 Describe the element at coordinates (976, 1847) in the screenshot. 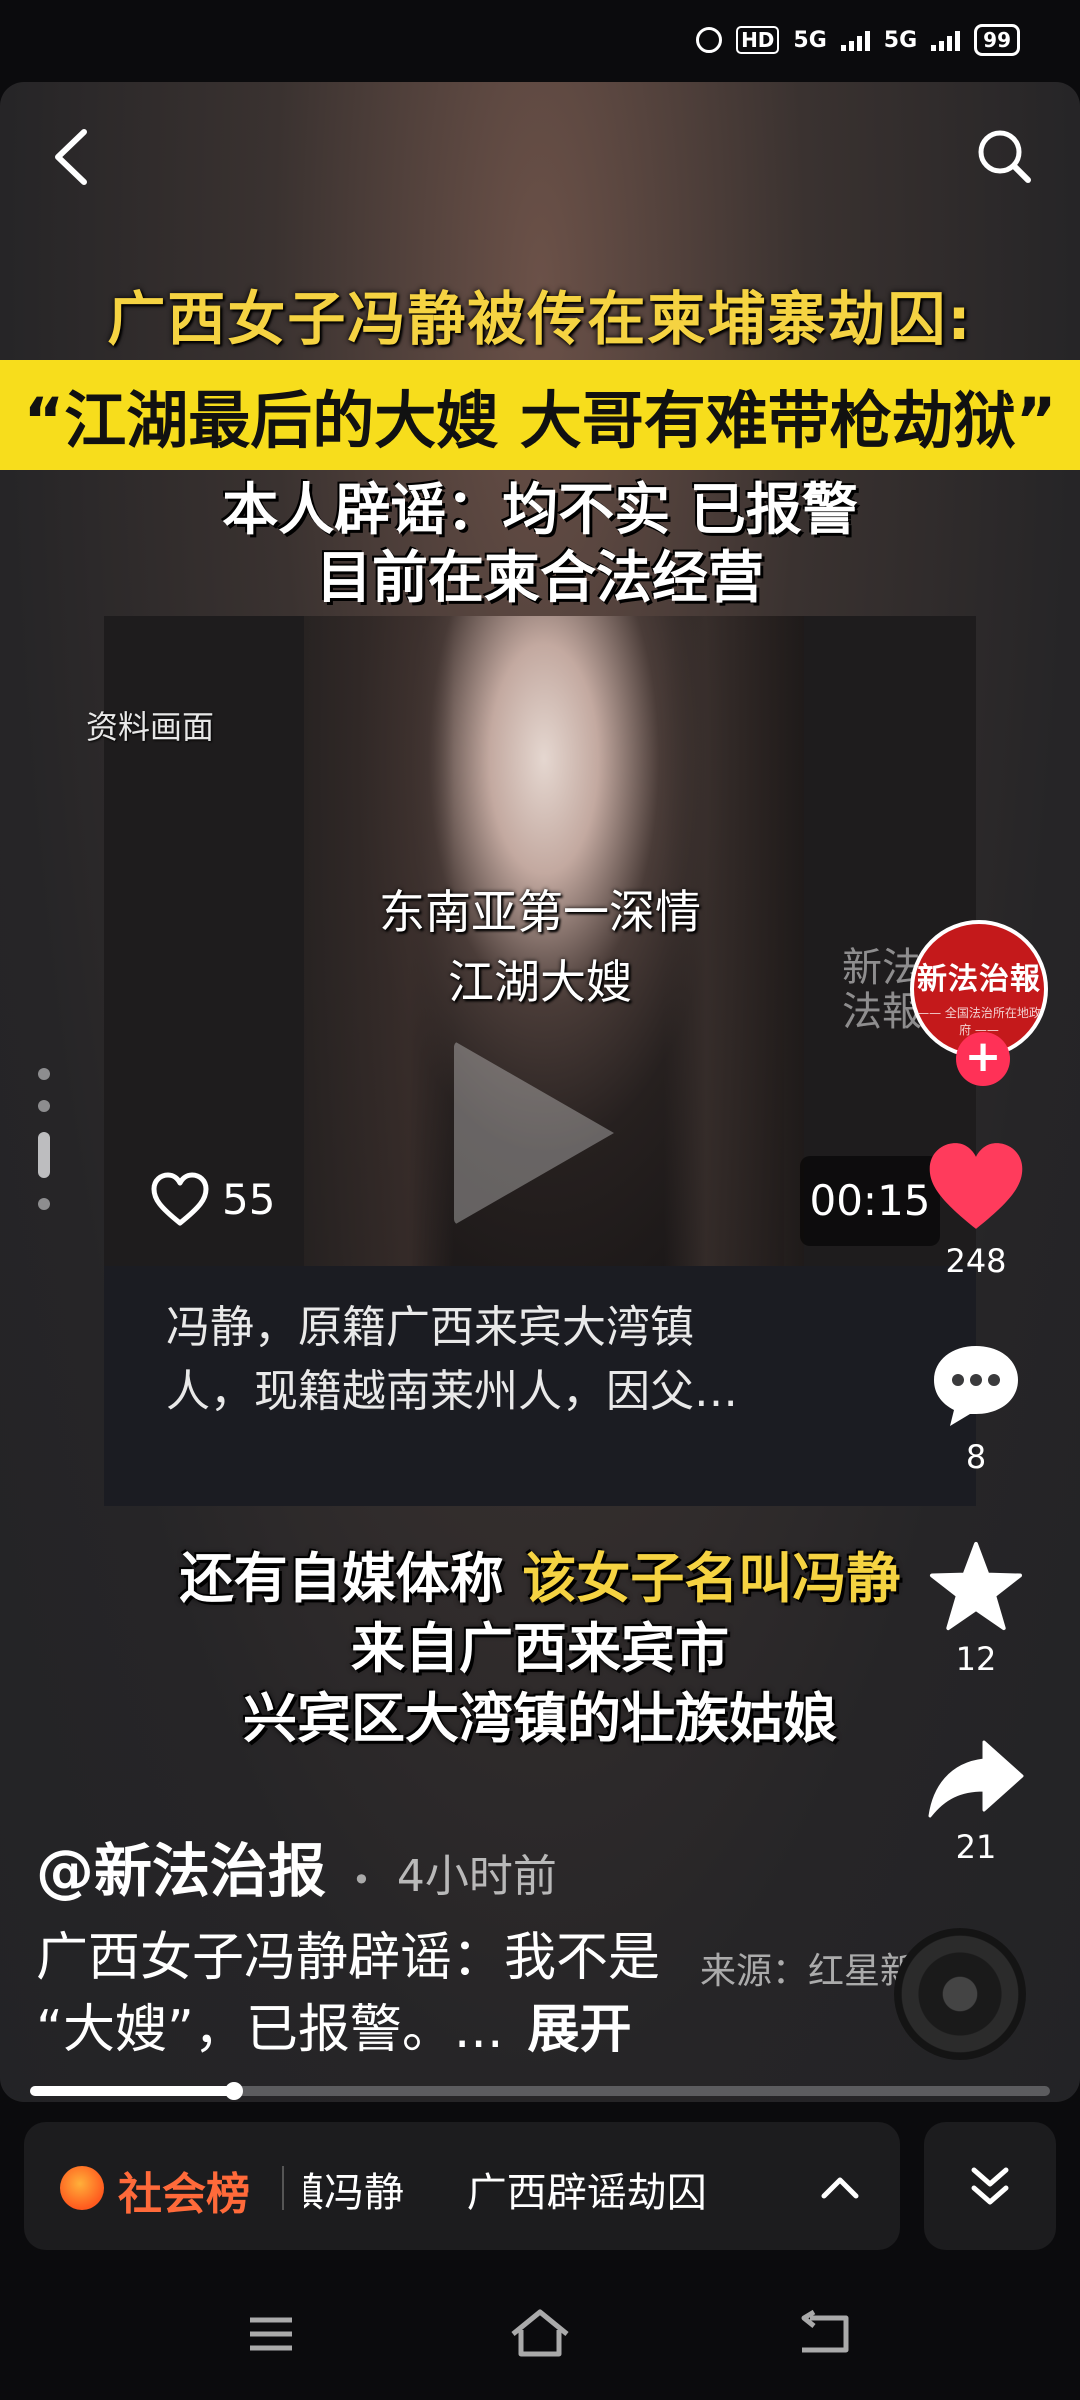

I see `share-count: 21` at that location.